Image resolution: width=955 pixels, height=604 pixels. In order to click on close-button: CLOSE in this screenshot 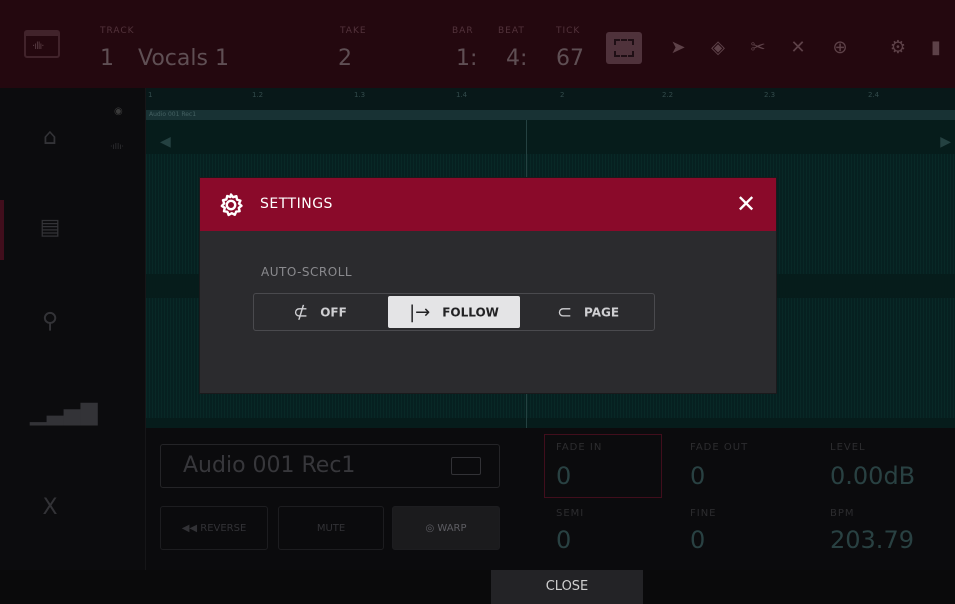, I will do `click(567, 587)`.